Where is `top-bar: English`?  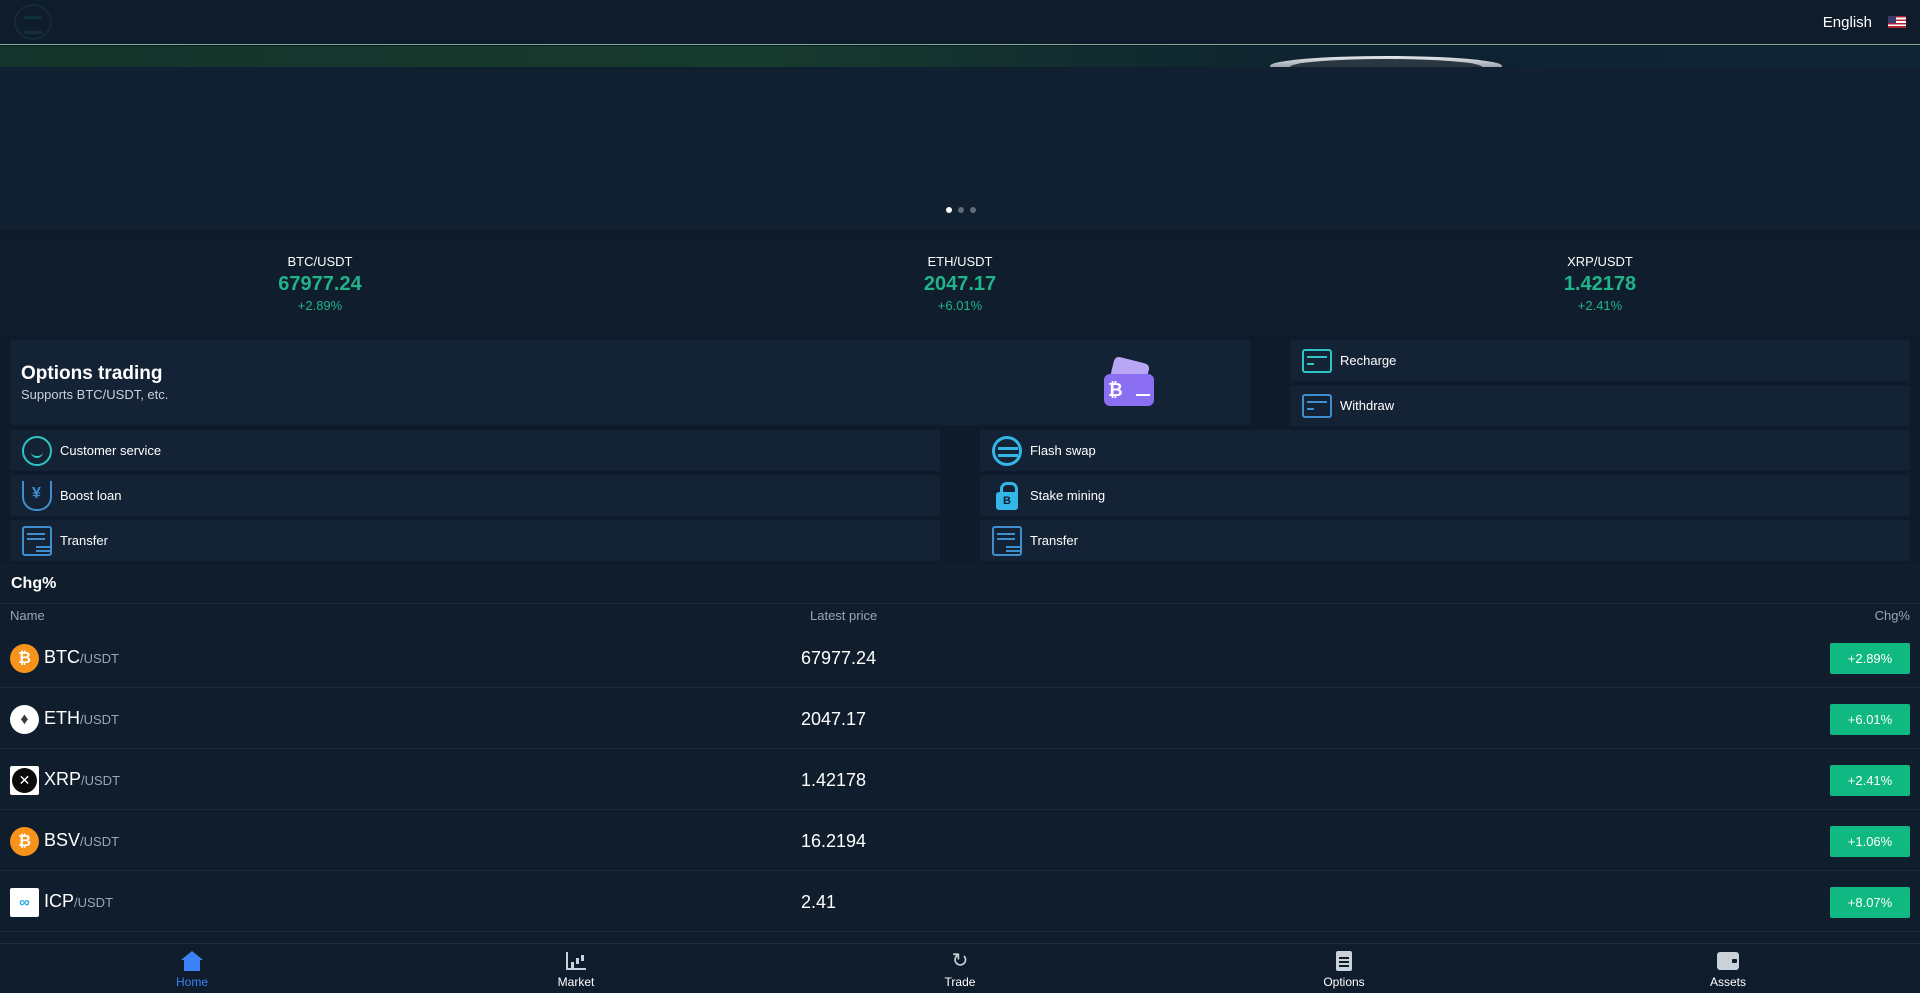
top-bar: English is located at coordinates (960, 22).